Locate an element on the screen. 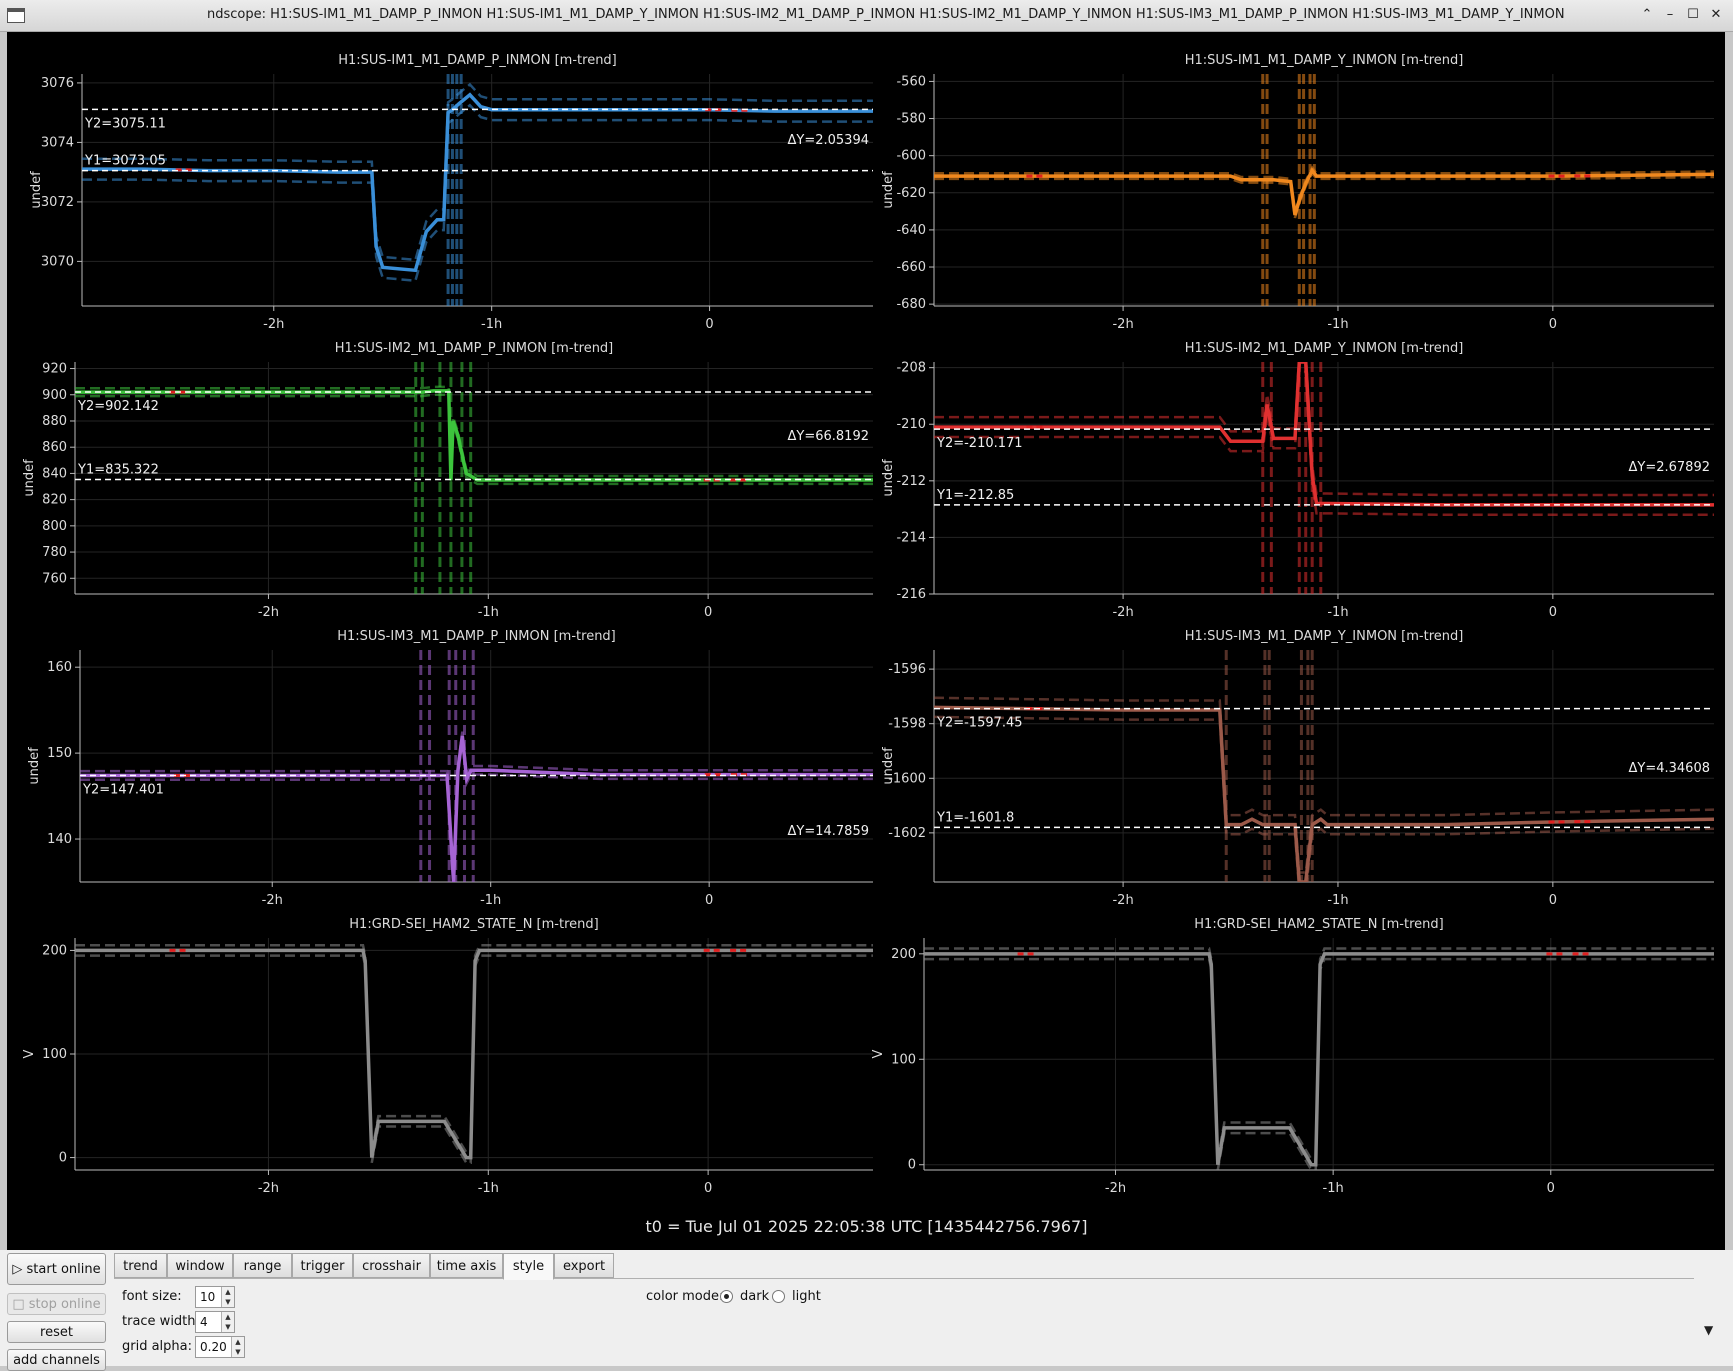 This screenshot has width=1733, height=1371. y-tick-label: -1598 is located at coordinates (907, 724).